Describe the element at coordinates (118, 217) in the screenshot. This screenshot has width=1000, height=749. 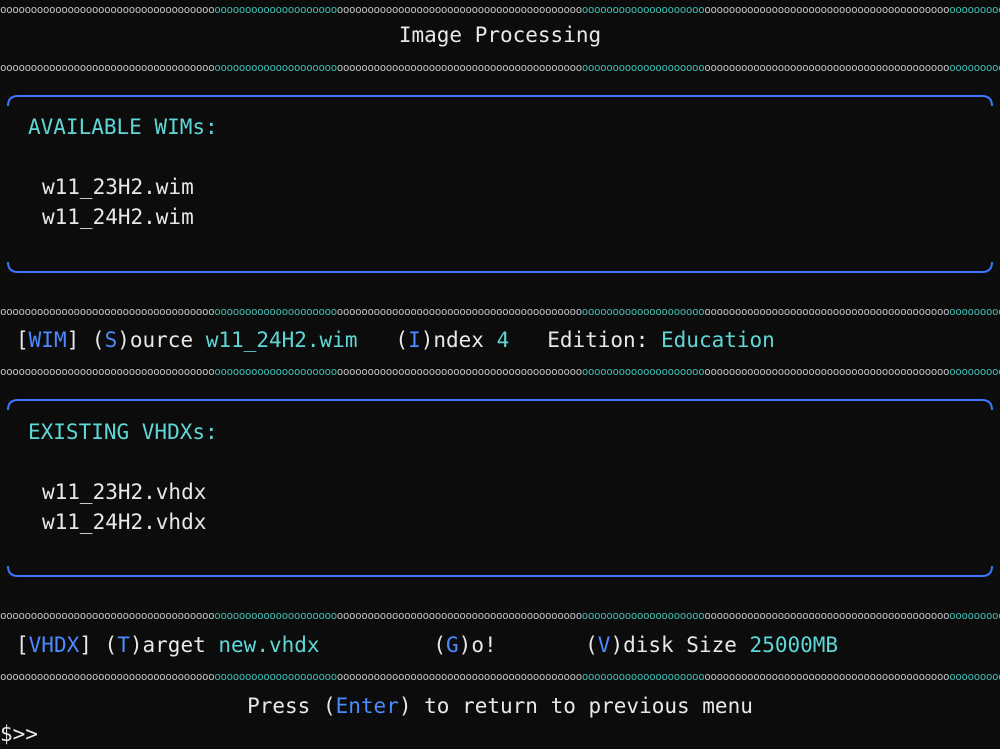
I see `wim-list-item: w11_24H2.wim` at that location.